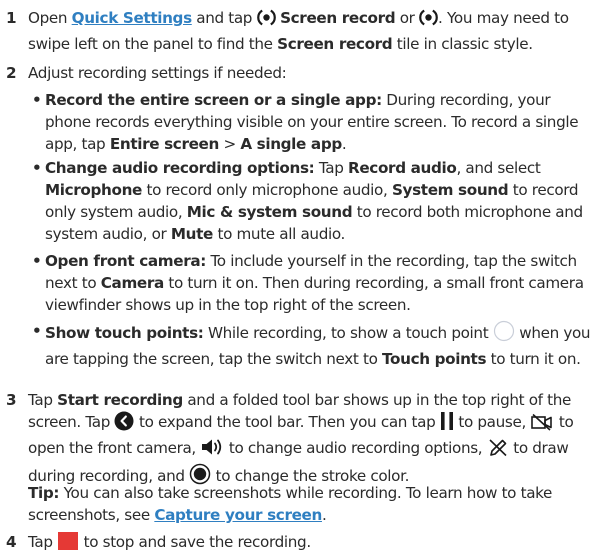 This screenshot has height=557, width=596. What do you see at coordinates (11, 18) in the screenshot?
I see `step-number: 1` at bounding box center [11, 18].